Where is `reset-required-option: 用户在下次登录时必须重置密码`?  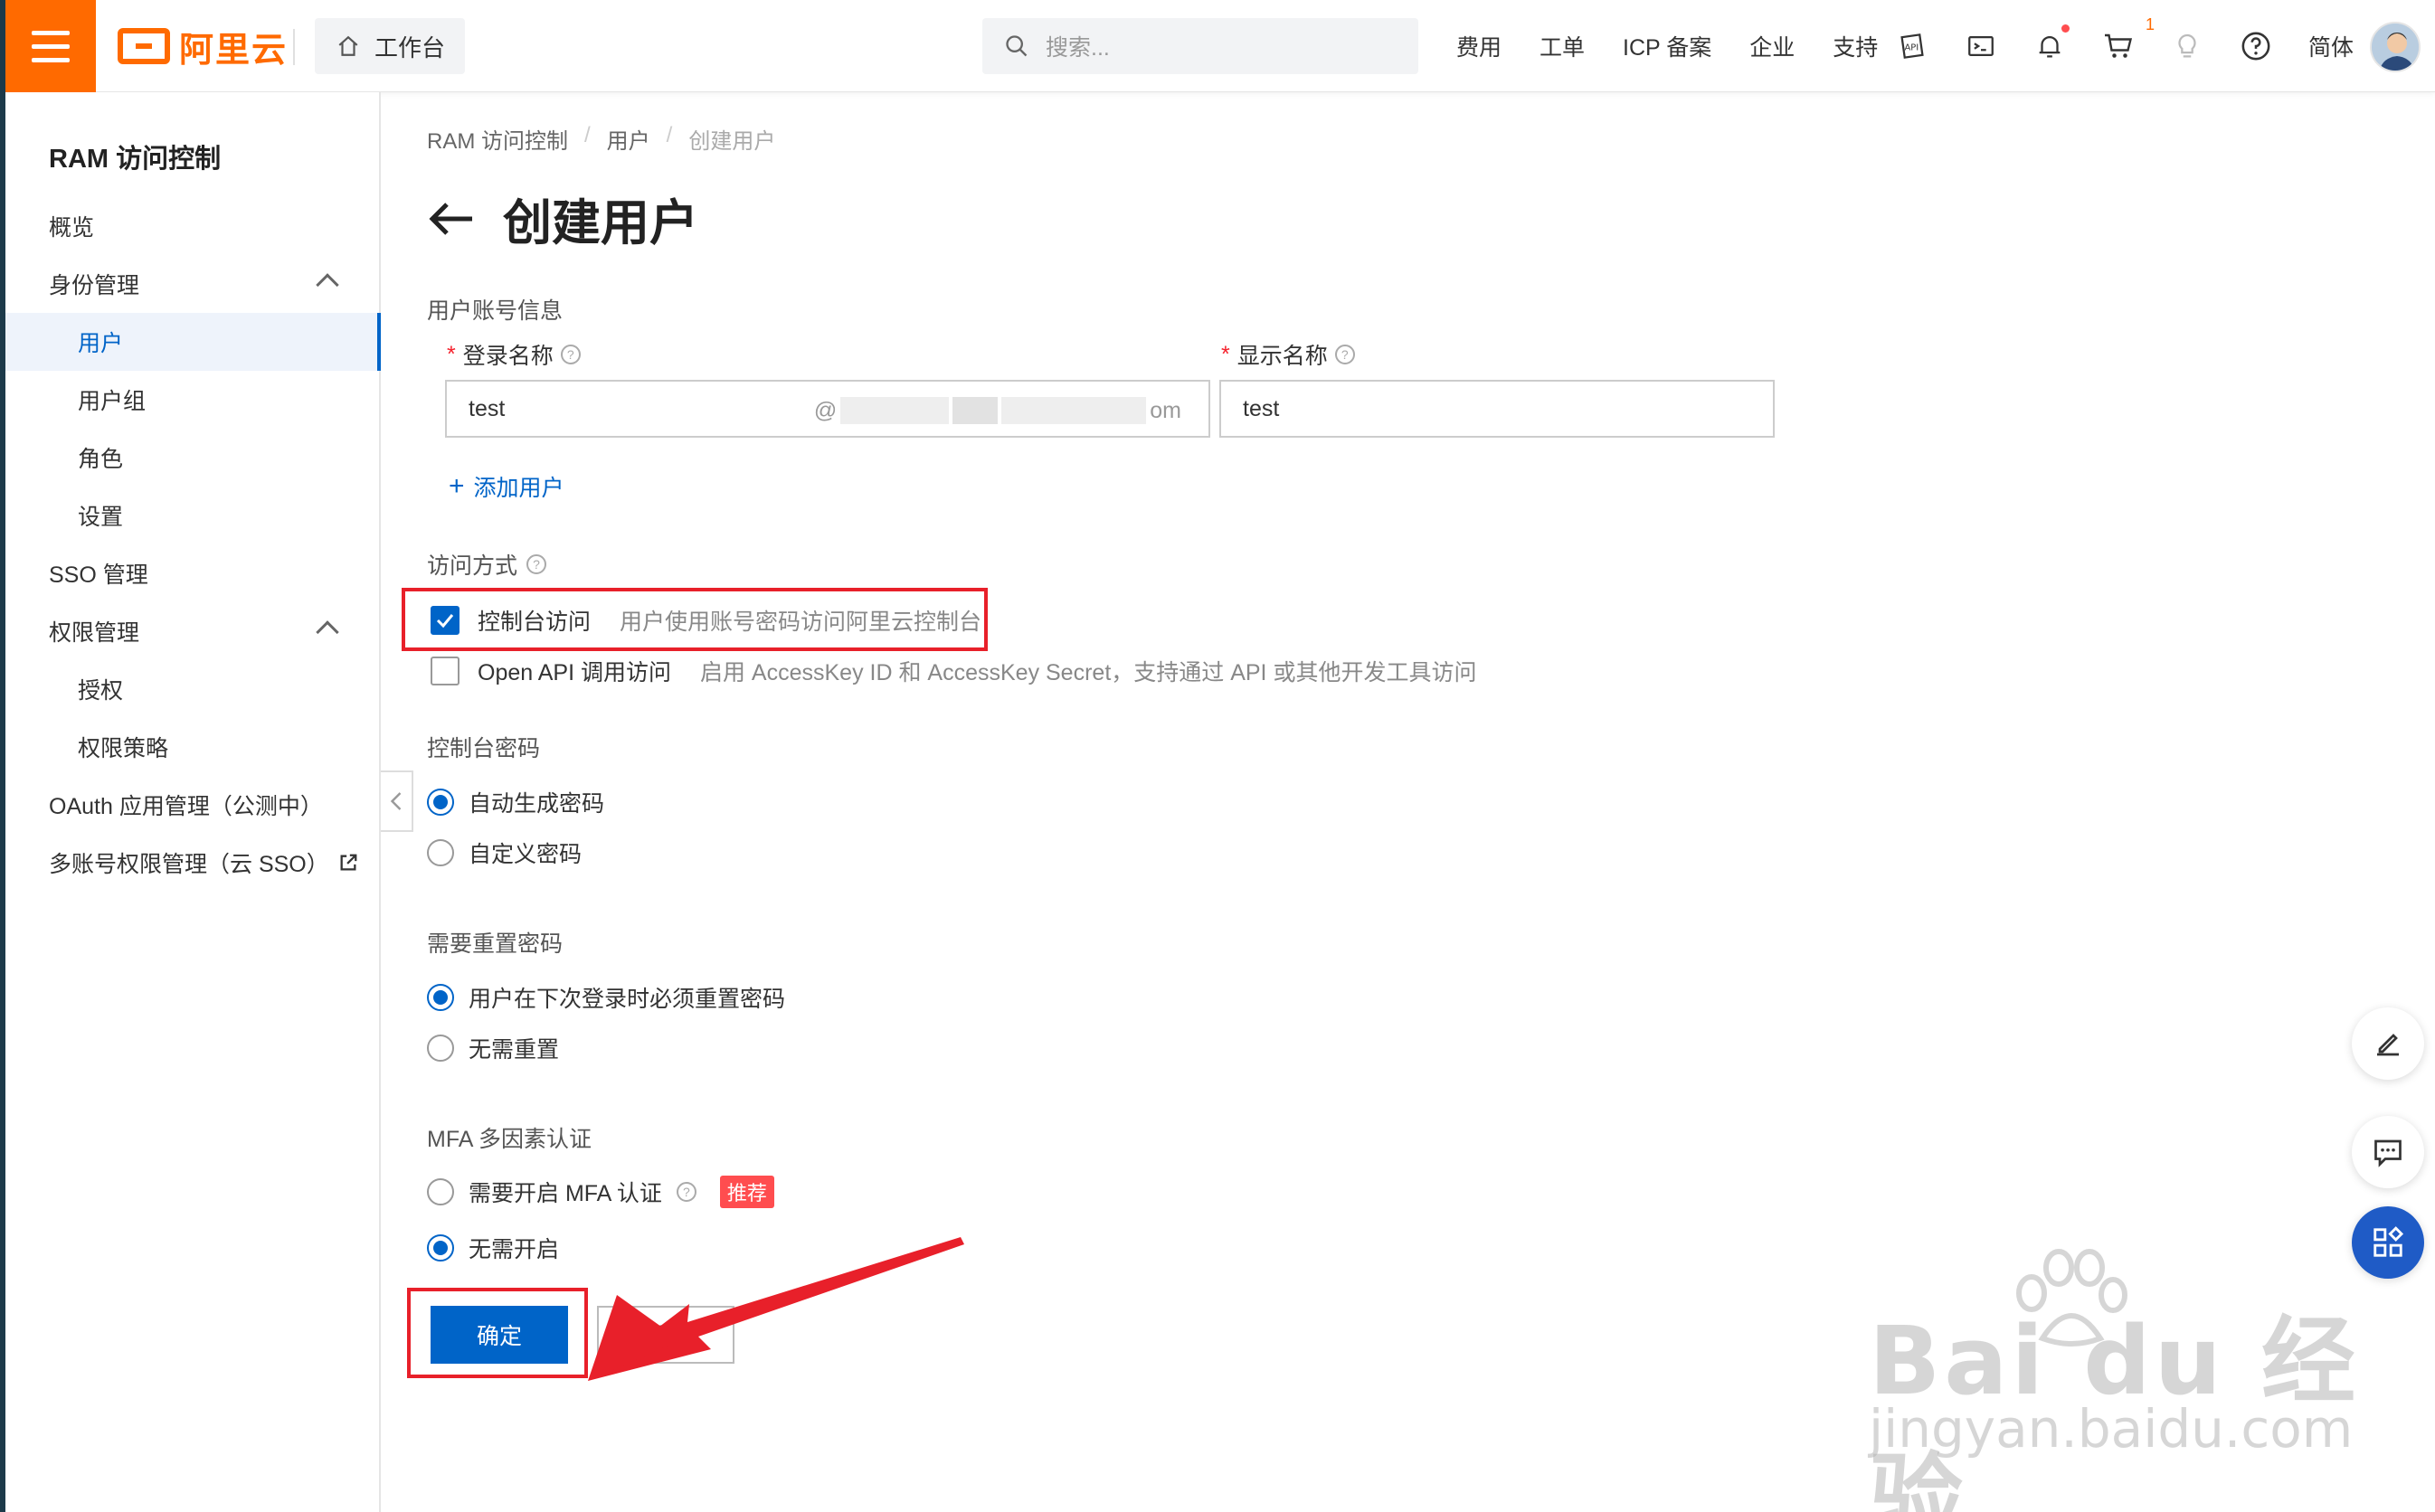
reset-required-option: 用户在下次登录时必须重置密码 is located at coordinates (606, 997).